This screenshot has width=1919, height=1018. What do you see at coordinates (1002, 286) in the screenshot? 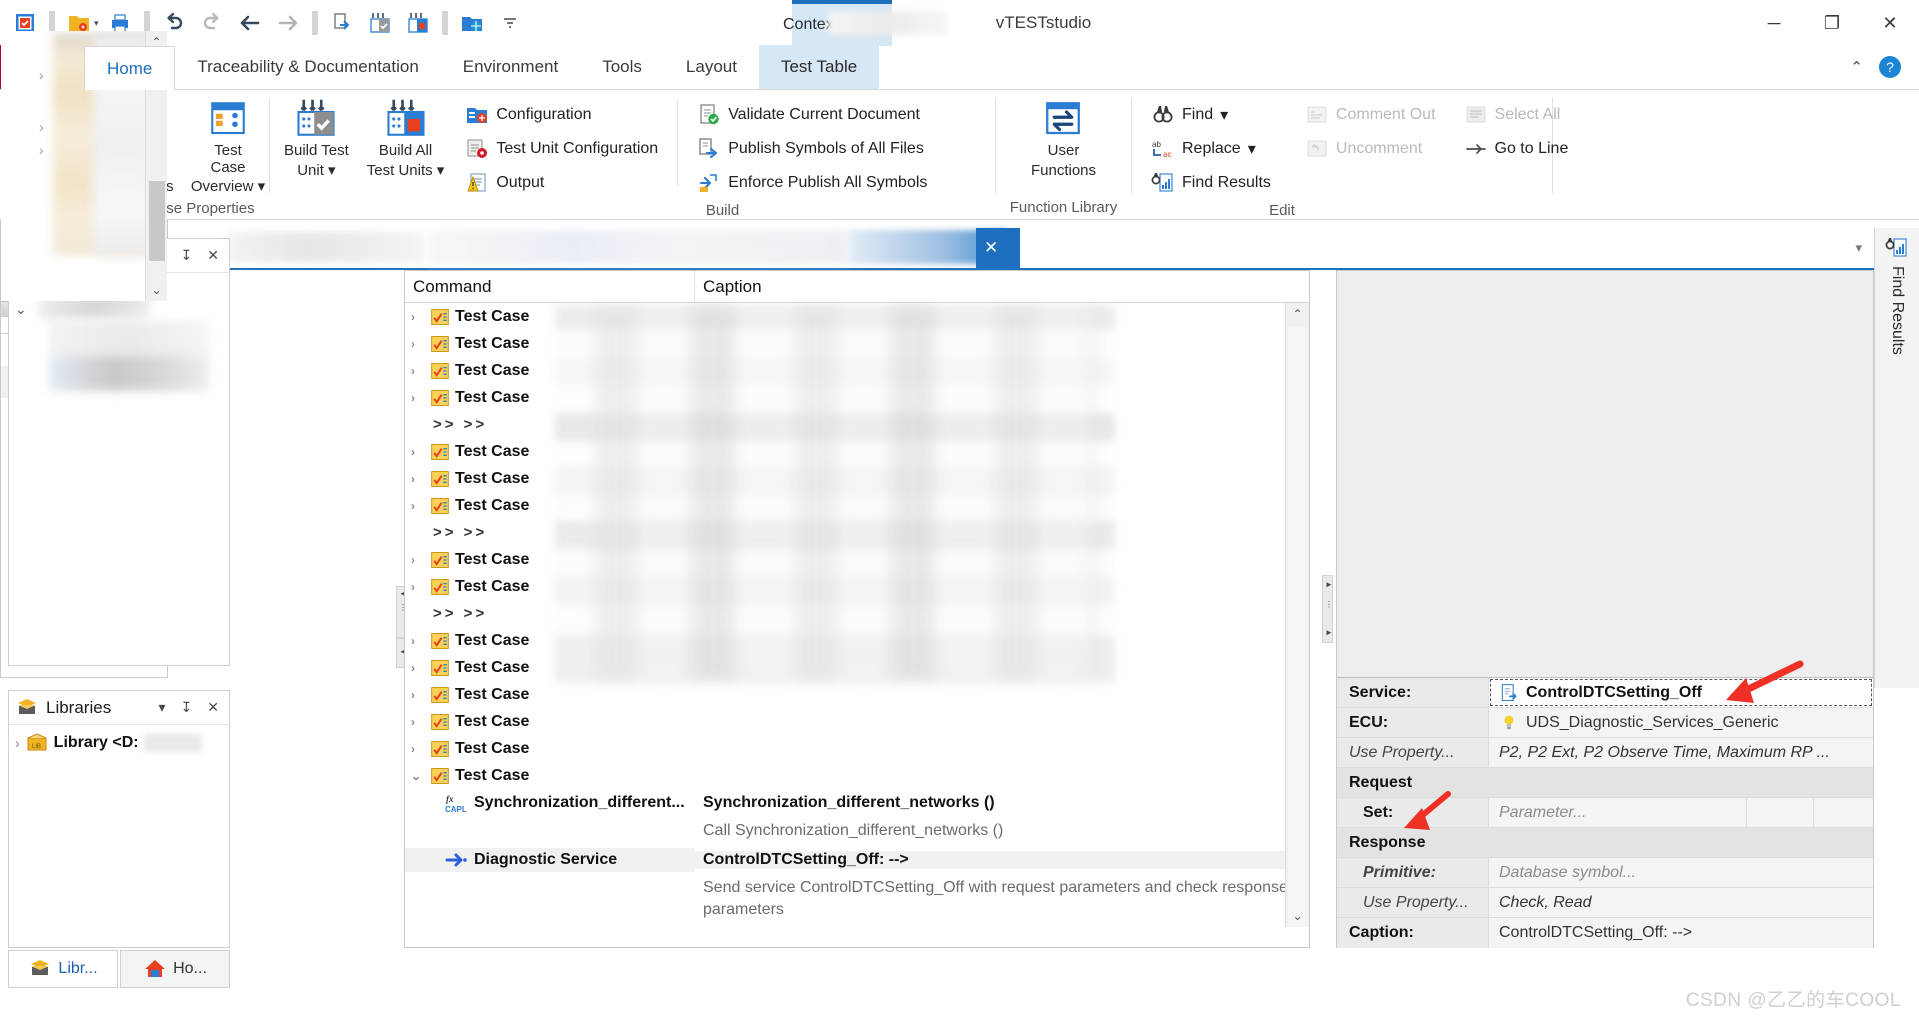
I see `column-header-caption: Caption` at bounding box center [1002, 286].